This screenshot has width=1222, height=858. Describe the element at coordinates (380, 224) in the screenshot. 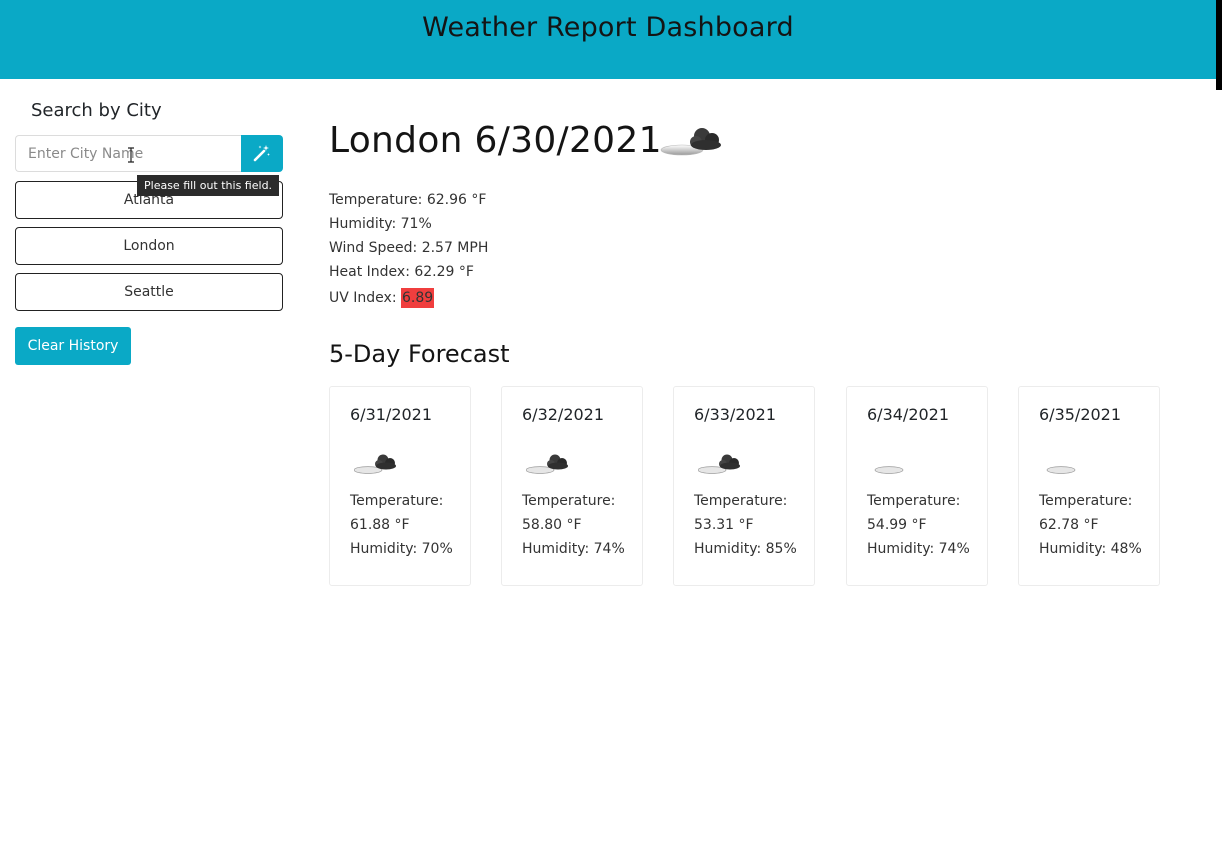

I see `current-humidity: Humidity: 71%` at that location.